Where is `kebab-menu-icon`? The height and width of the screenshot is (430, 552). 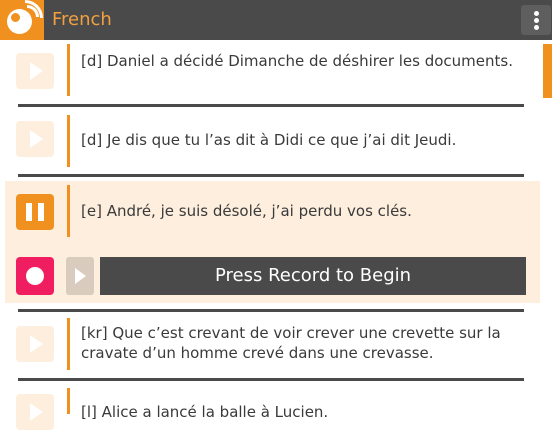 kebab-menu-icon is located at coordinates (536, 20).